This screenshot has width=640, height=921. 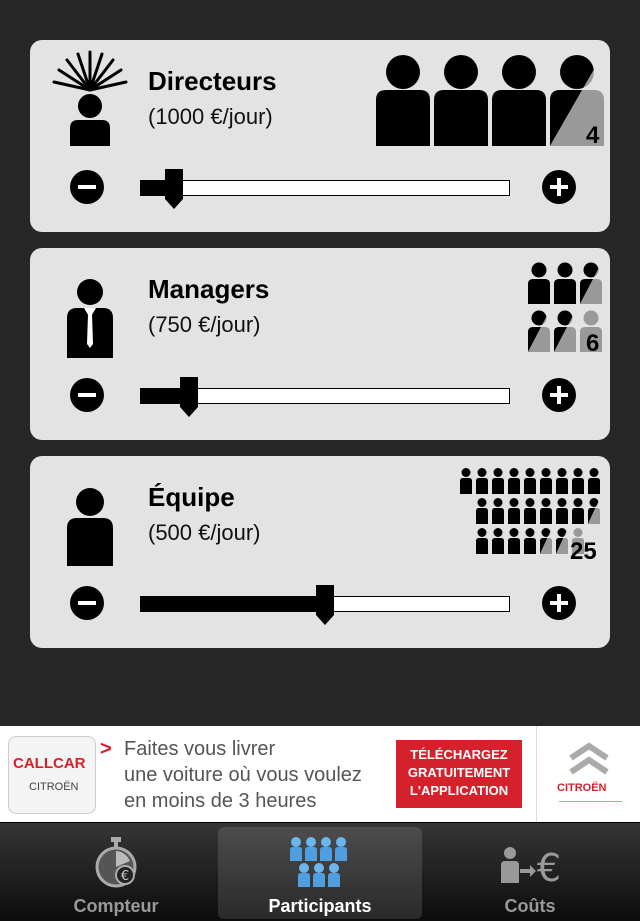 I want to click on logo-line2: CITROËN, so click(x=54, y=787).